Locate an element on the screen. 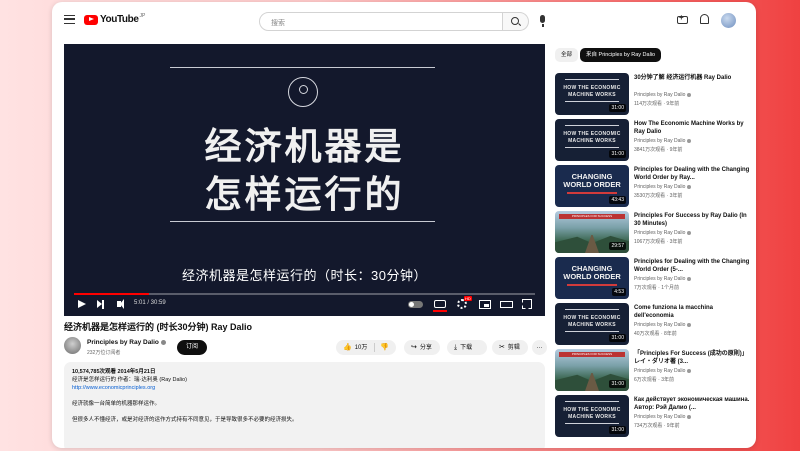 Image resolution: width=800 pixels, height=451 pixels. caption-text: 经济机器是怎样运行的（时长：30分钟） is located at coordinates (304, 275).